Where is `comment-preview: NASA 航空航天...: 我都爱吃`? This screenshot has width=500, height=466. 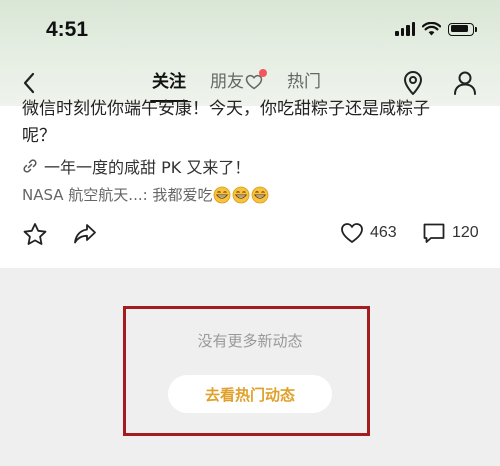
comment-preview: NASA 航空航天...: 我都爱吃 is located at coordinates (145, 194).